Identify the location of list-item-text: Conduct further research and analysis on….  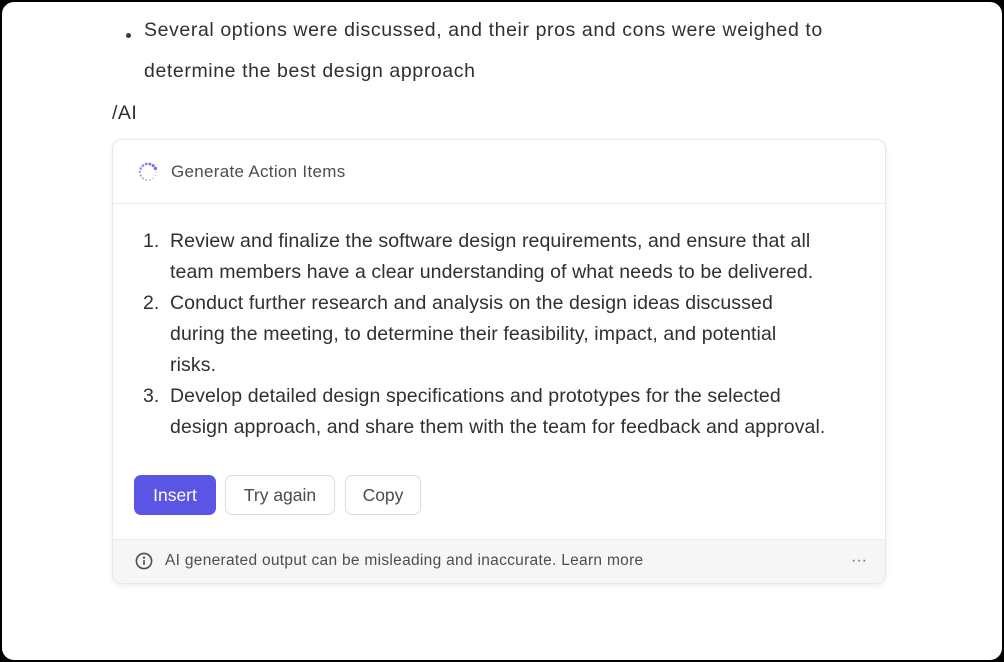
(471, 303).